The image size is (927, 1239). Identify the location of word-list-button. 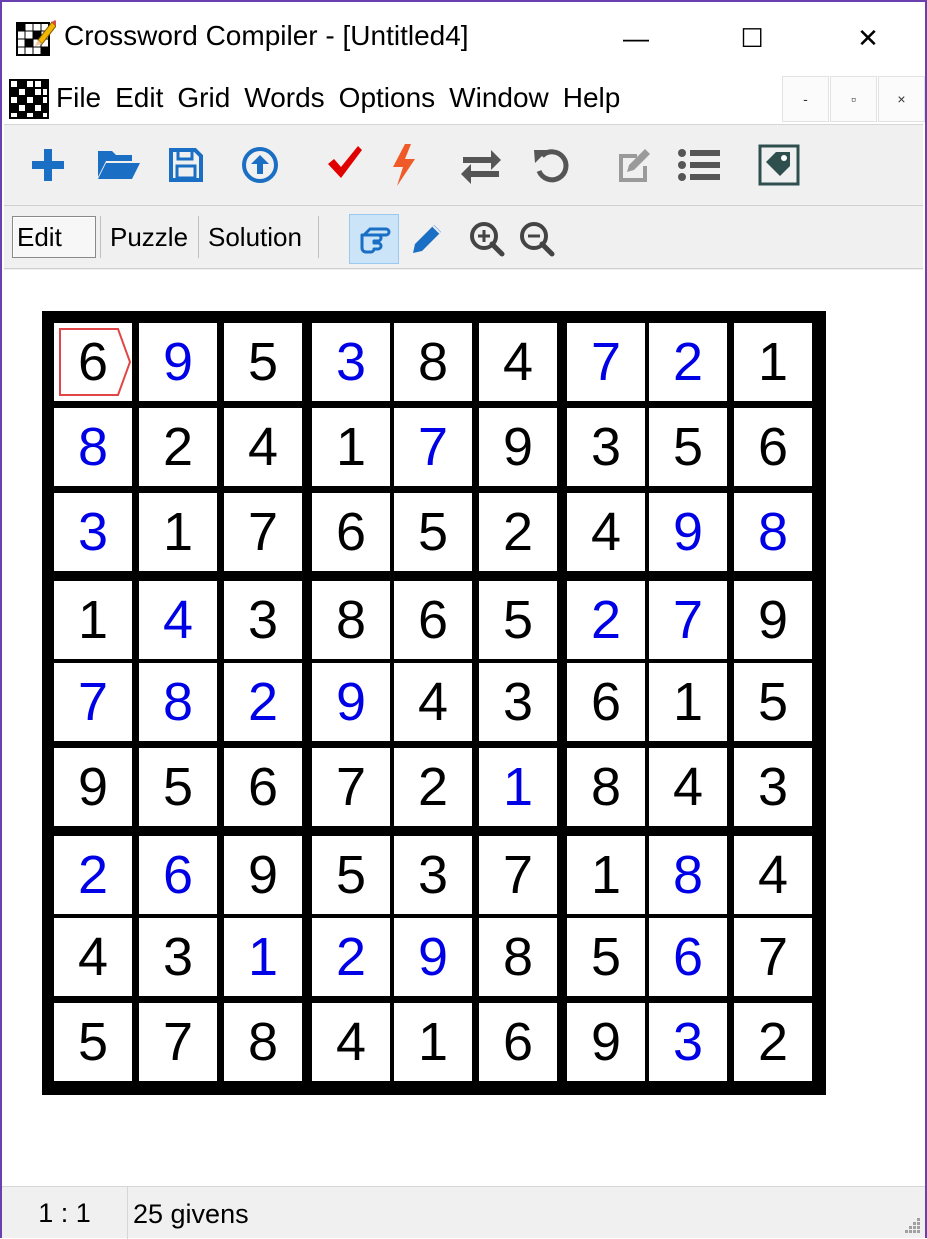
(699, 165).